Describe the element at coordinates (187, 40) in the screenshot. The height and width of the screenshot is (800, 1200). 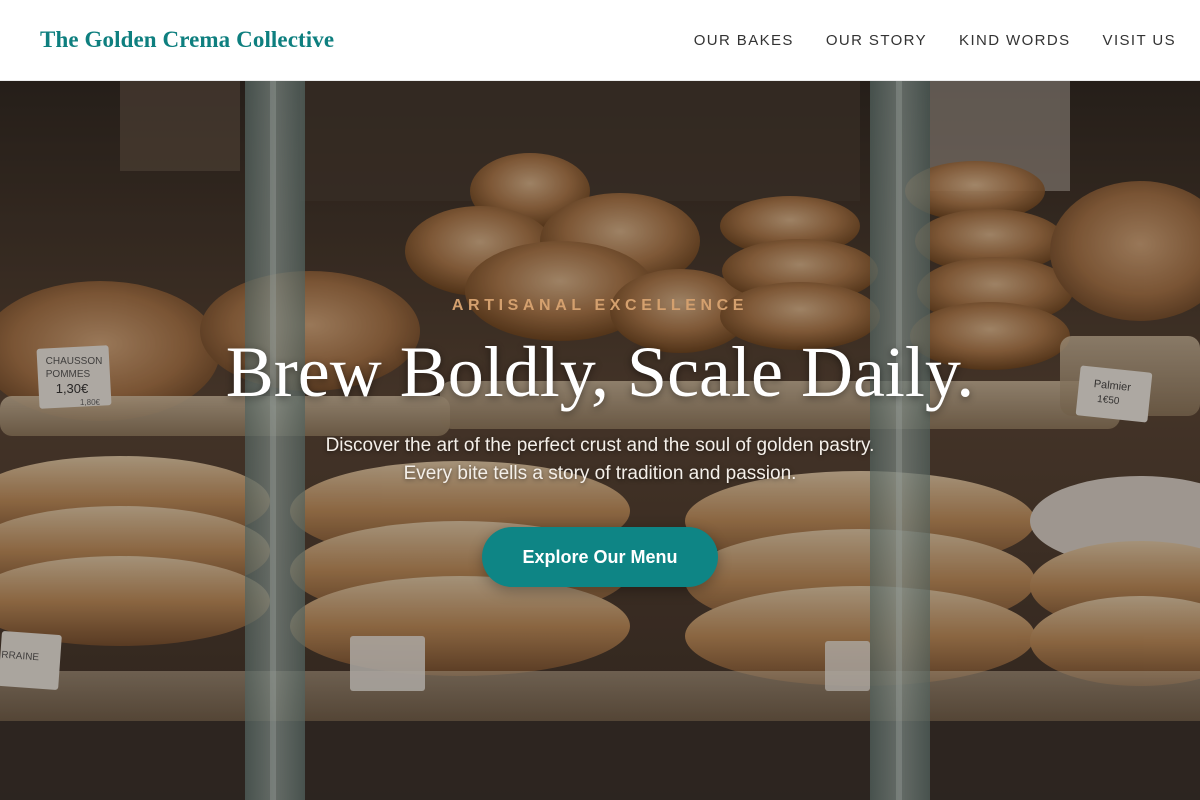
I see `brand-logo: The Golden Crema Collective` at that location.